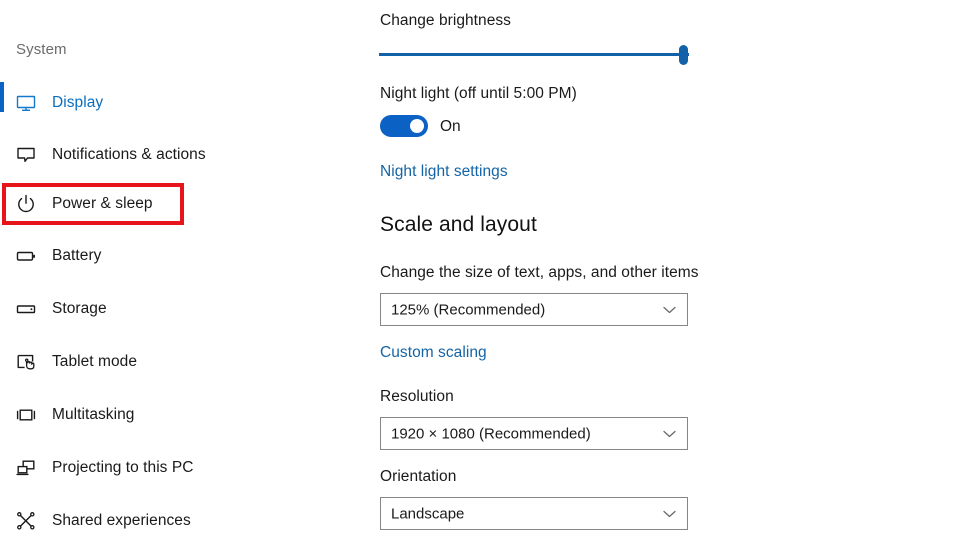 The height and width of the screenshot is (542, 959). Describe the element at coordinates (534, 513) in the screenshot. I see `orientation-dropdown: Landscape` at that location.